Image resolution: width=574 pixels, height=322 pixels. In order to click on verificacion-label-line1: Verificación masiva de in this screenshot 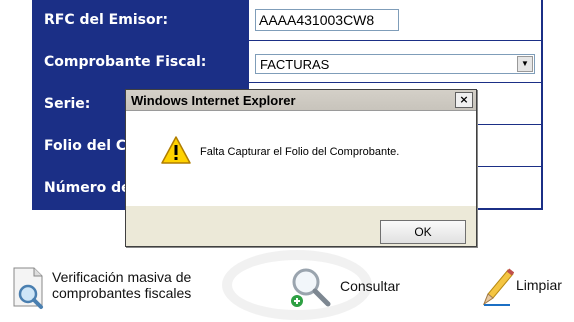, I will do `click(122, 277)`.